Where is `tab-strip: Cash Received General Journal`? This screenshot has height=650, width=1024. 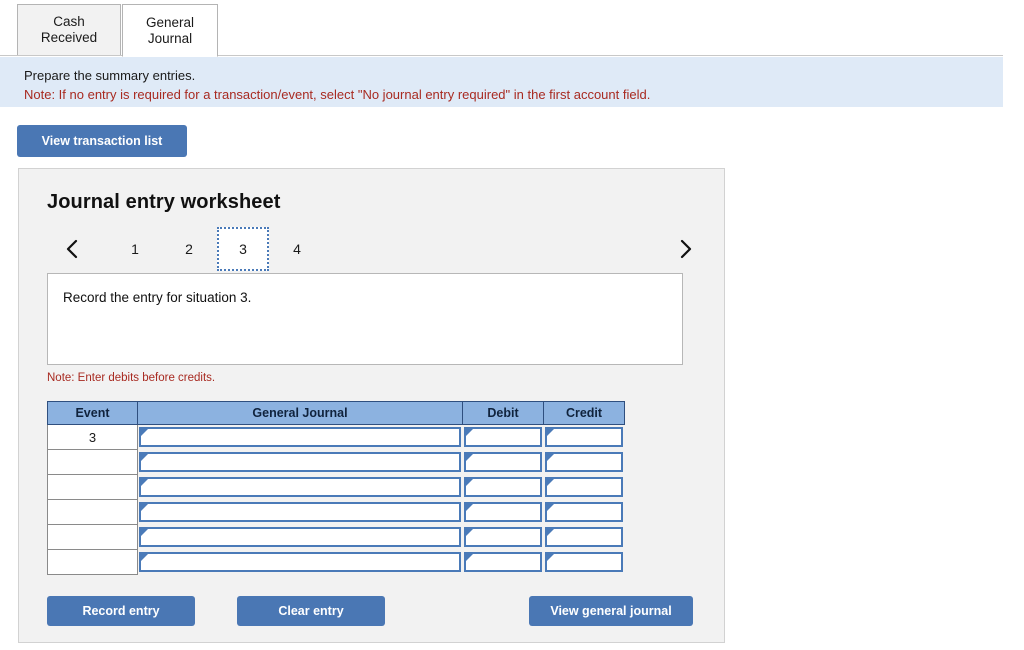
tab-strip: Cash Received General Journal is located at coordinates (512, 28).